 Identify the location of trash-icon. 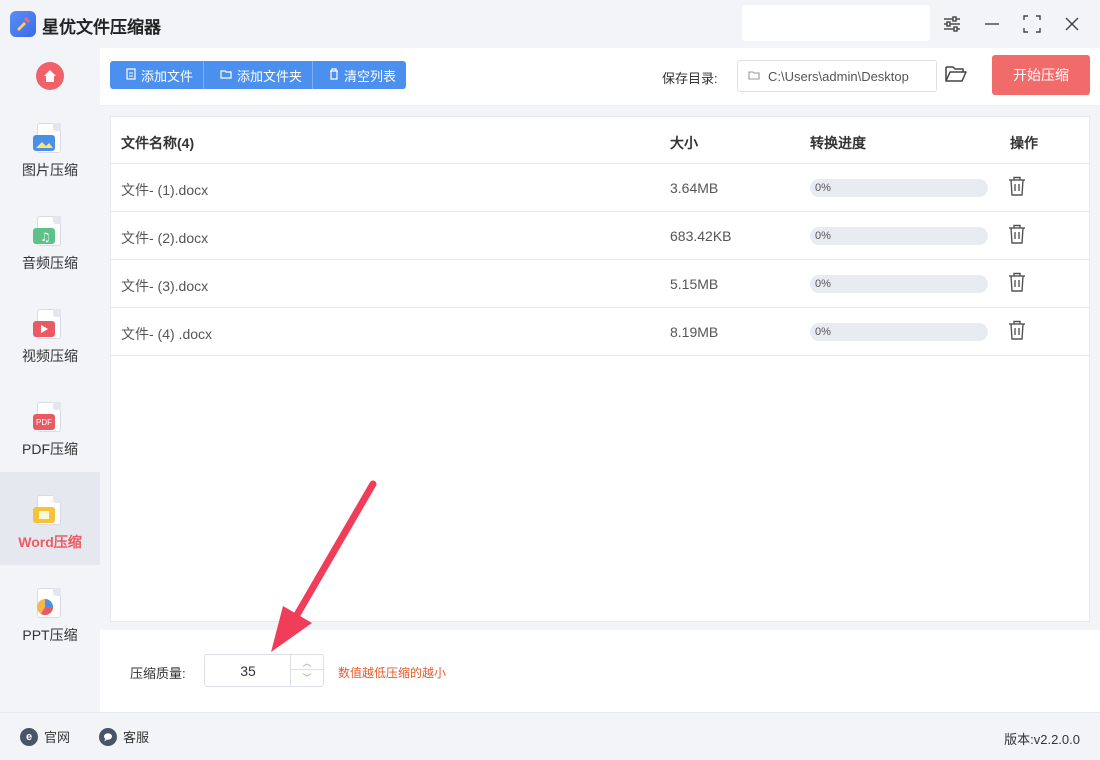
(334, 75).